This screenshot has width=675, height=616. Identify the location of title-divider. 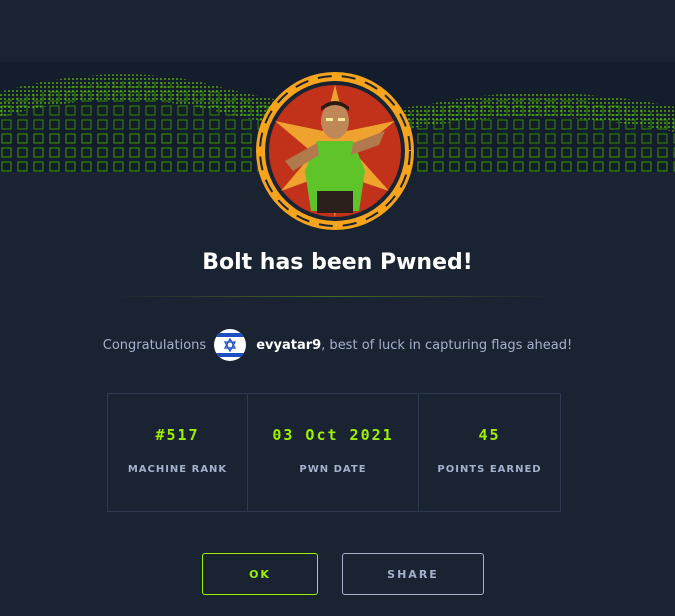
(333, 296).